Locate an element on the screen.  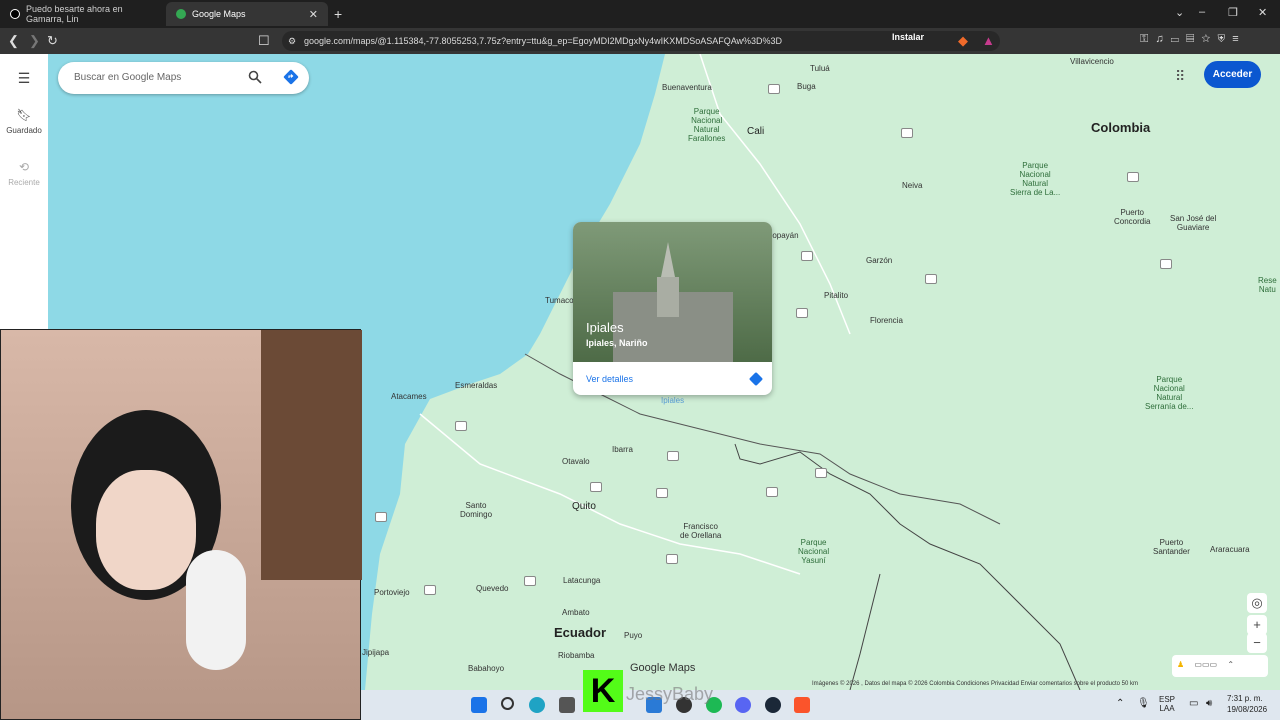
tab-list-icon: ⌄ is located at coordinates (1179, 12).